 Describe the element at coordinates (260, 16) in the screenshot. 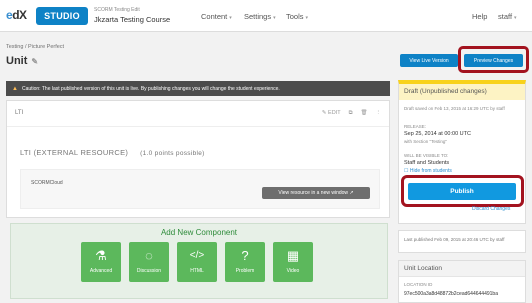

I see `nav-settings: Settings ▾` at that location.